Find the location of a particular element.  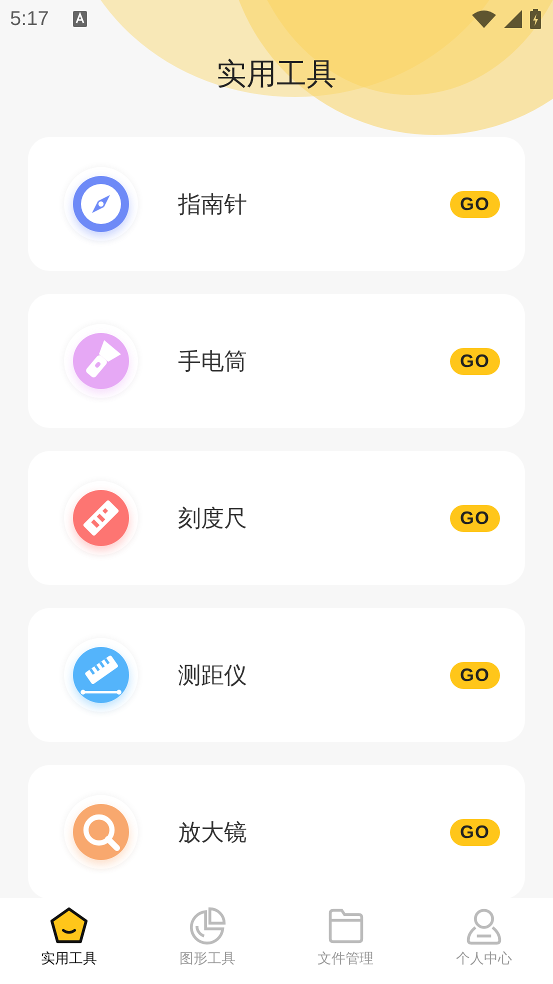

tool-card: 放大镜 GO is located at coordinates (276, 831).